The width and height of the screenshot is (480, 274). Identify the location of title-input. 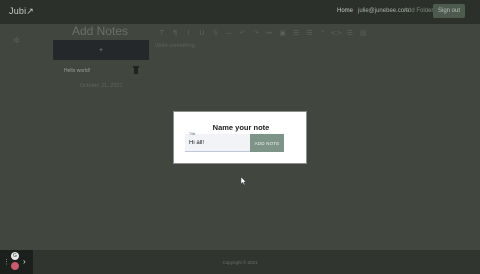
(219, 143).